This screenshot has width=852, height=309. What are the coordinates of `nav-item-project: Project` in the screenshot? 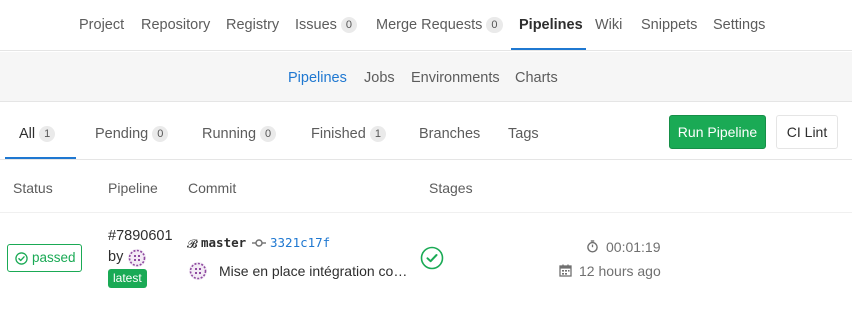 It's located at (101, 25).